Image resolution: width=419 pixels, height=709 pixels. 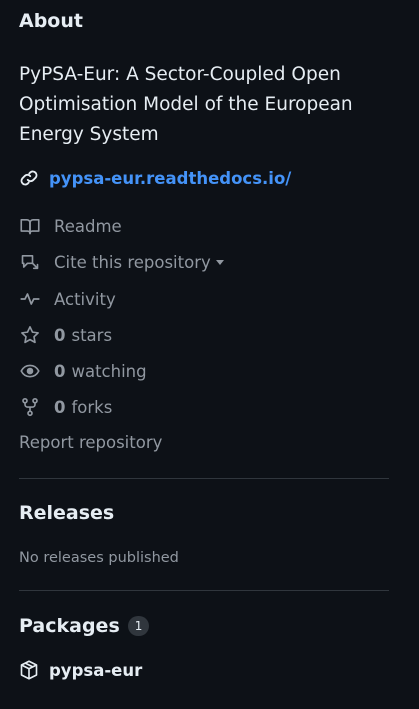 What do you see at coordinates (85, 299) in the screenshot?
I see `activity-label: Activity` at bounding box center [85, 299].